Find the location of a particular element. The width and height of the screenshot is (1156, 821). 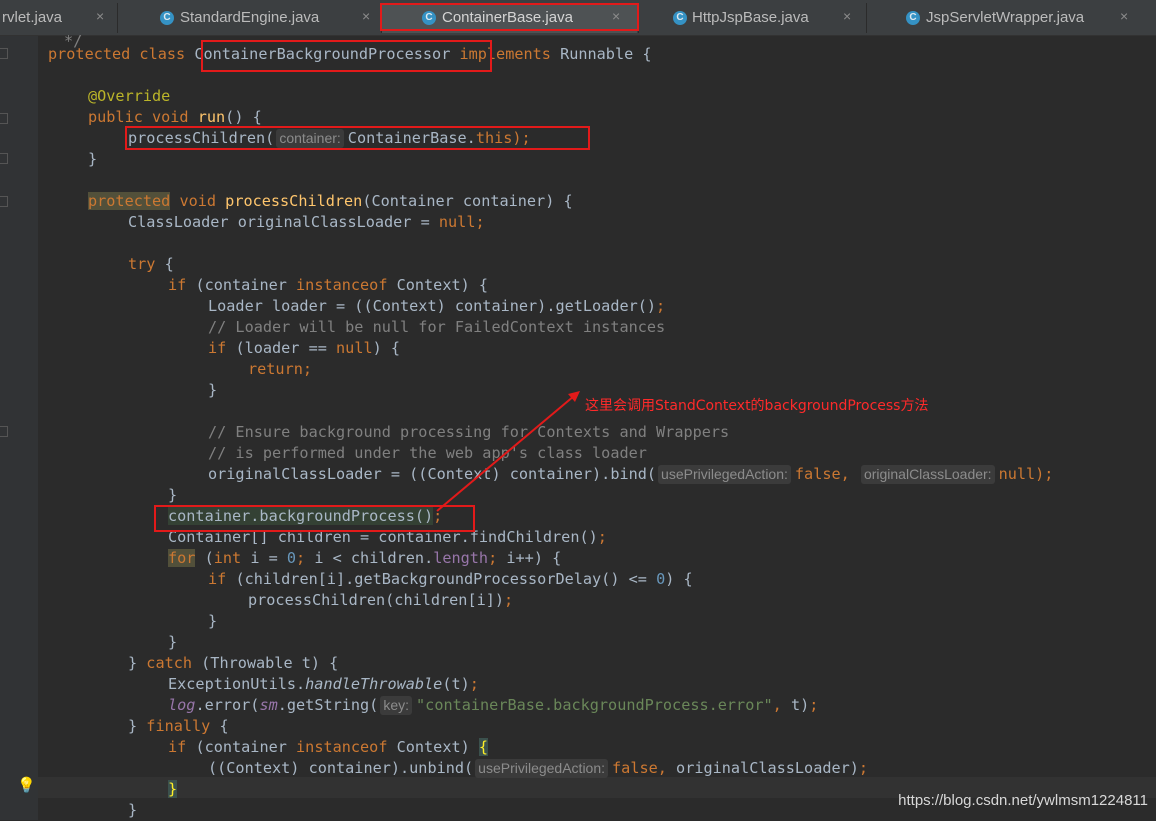

code-line: ClassLoader originalClassLoader = null; is located at coordinates (306, 222).